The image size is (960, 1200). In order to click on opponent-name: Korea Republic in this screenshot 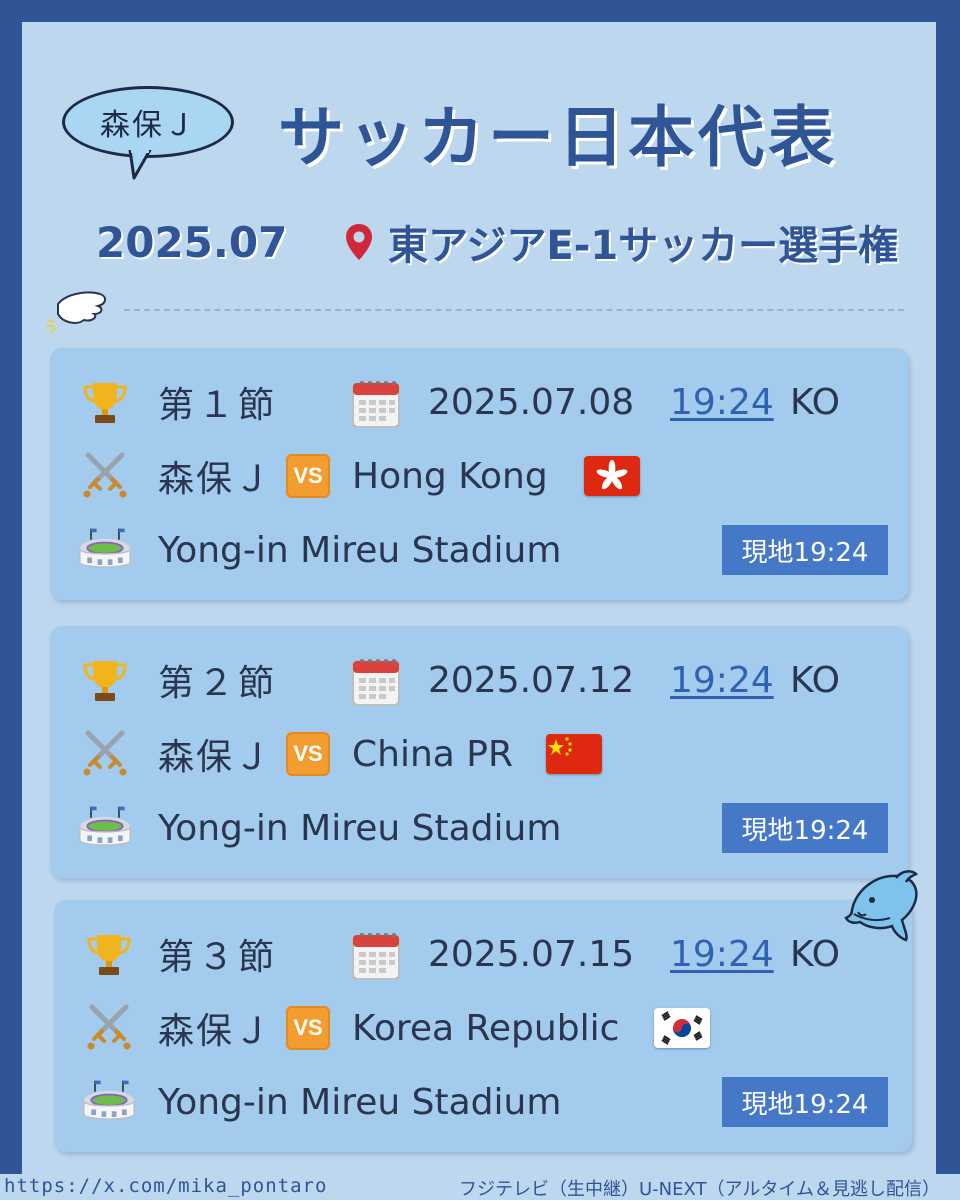, I will do `click(486, 1028)`.